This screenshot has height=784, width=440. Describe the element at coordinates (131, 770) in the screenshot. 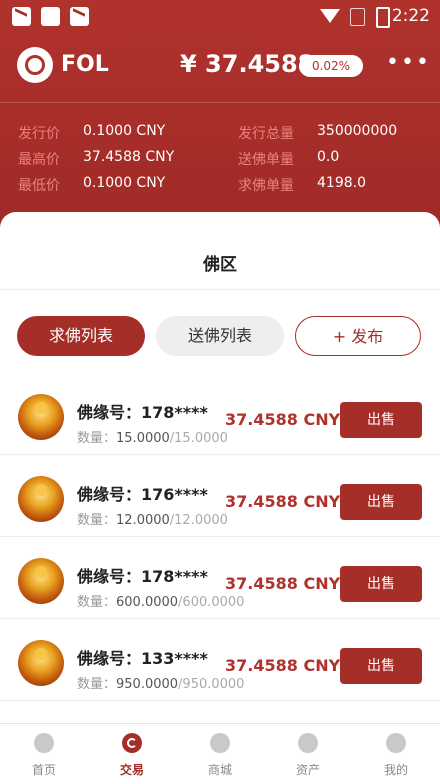

I see `tab-label: 交易` at that location.